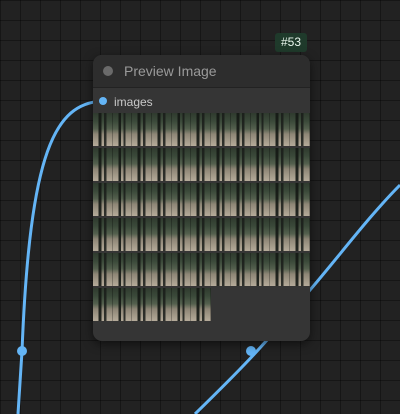  Describe the element at coordinates (291, 42) in the screenshot. I see `node-id-badge: #53` at that location.